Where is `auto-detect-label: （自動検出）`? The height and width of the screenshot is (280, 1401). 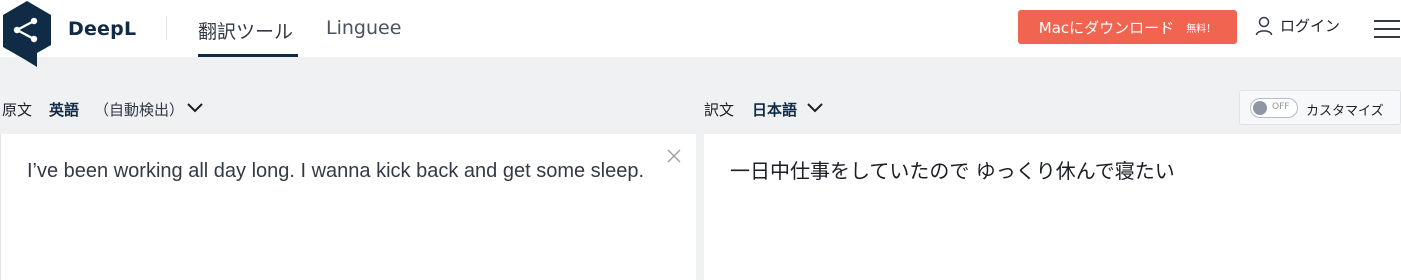
auto-detect-label: （自動検出） is located at coordinates (139, 109).